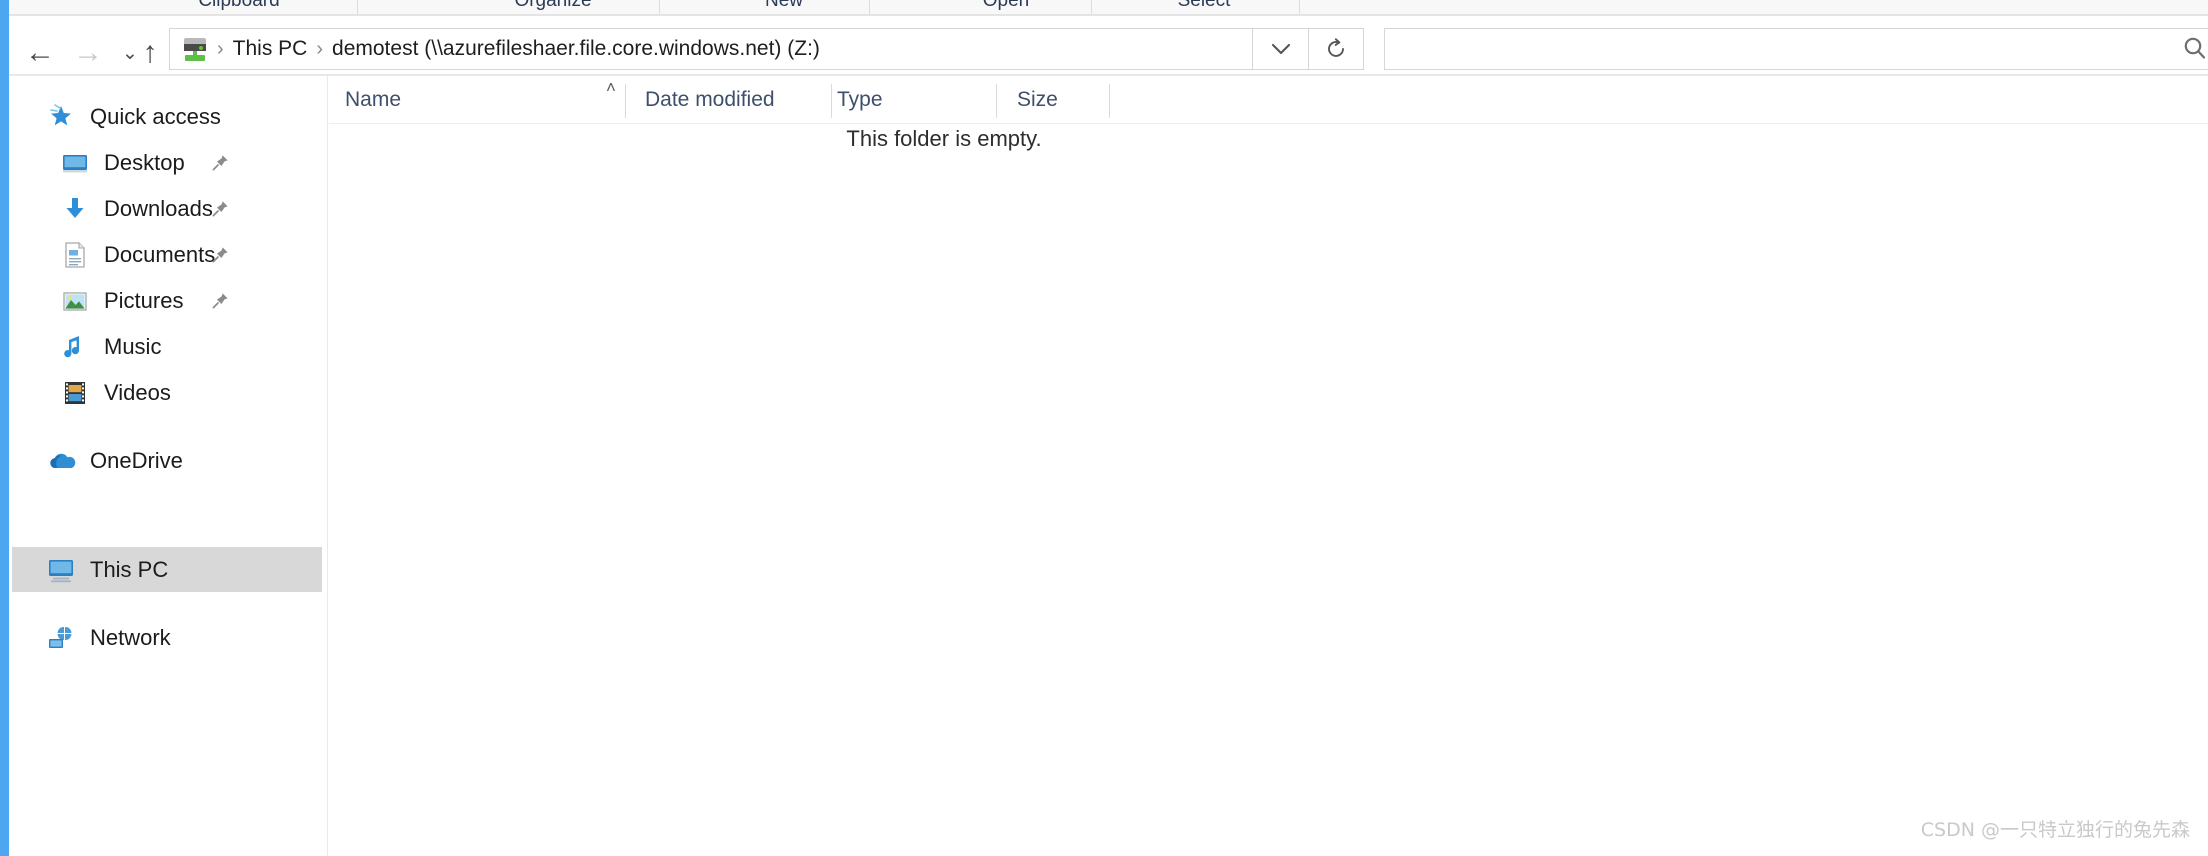 This screenshot has width=2208, height=856. Describe the element at coordinates (2194, 49) in the screenshot. I see `search-icon` at that location.